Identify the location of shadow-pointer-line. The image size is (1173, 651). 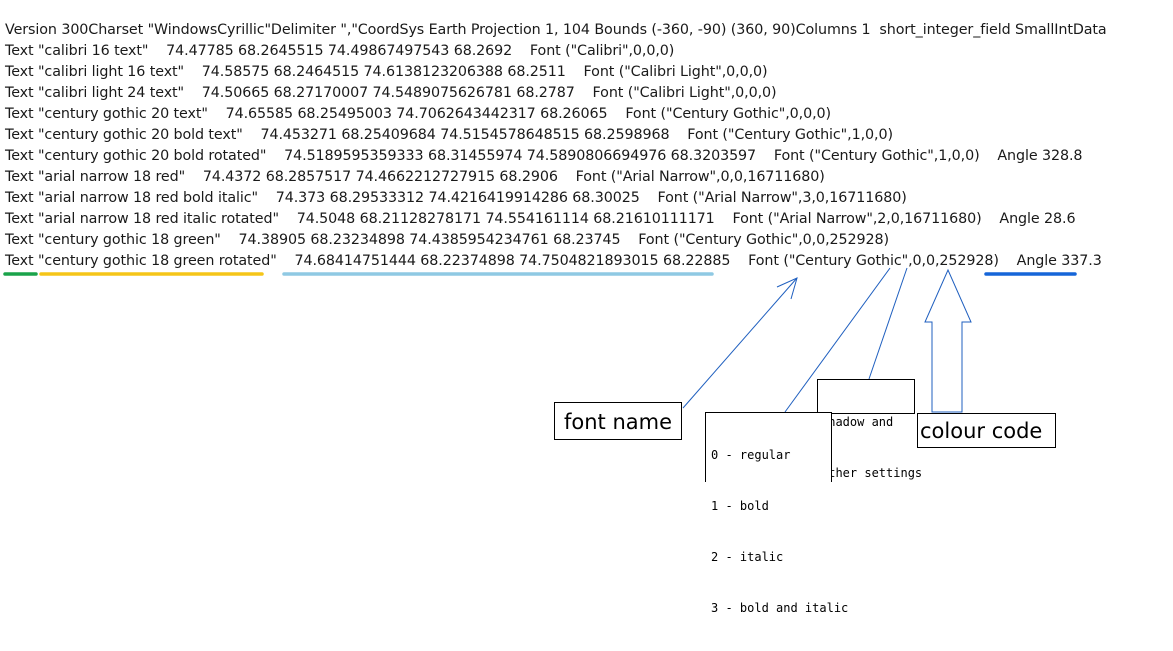
(888, 323).